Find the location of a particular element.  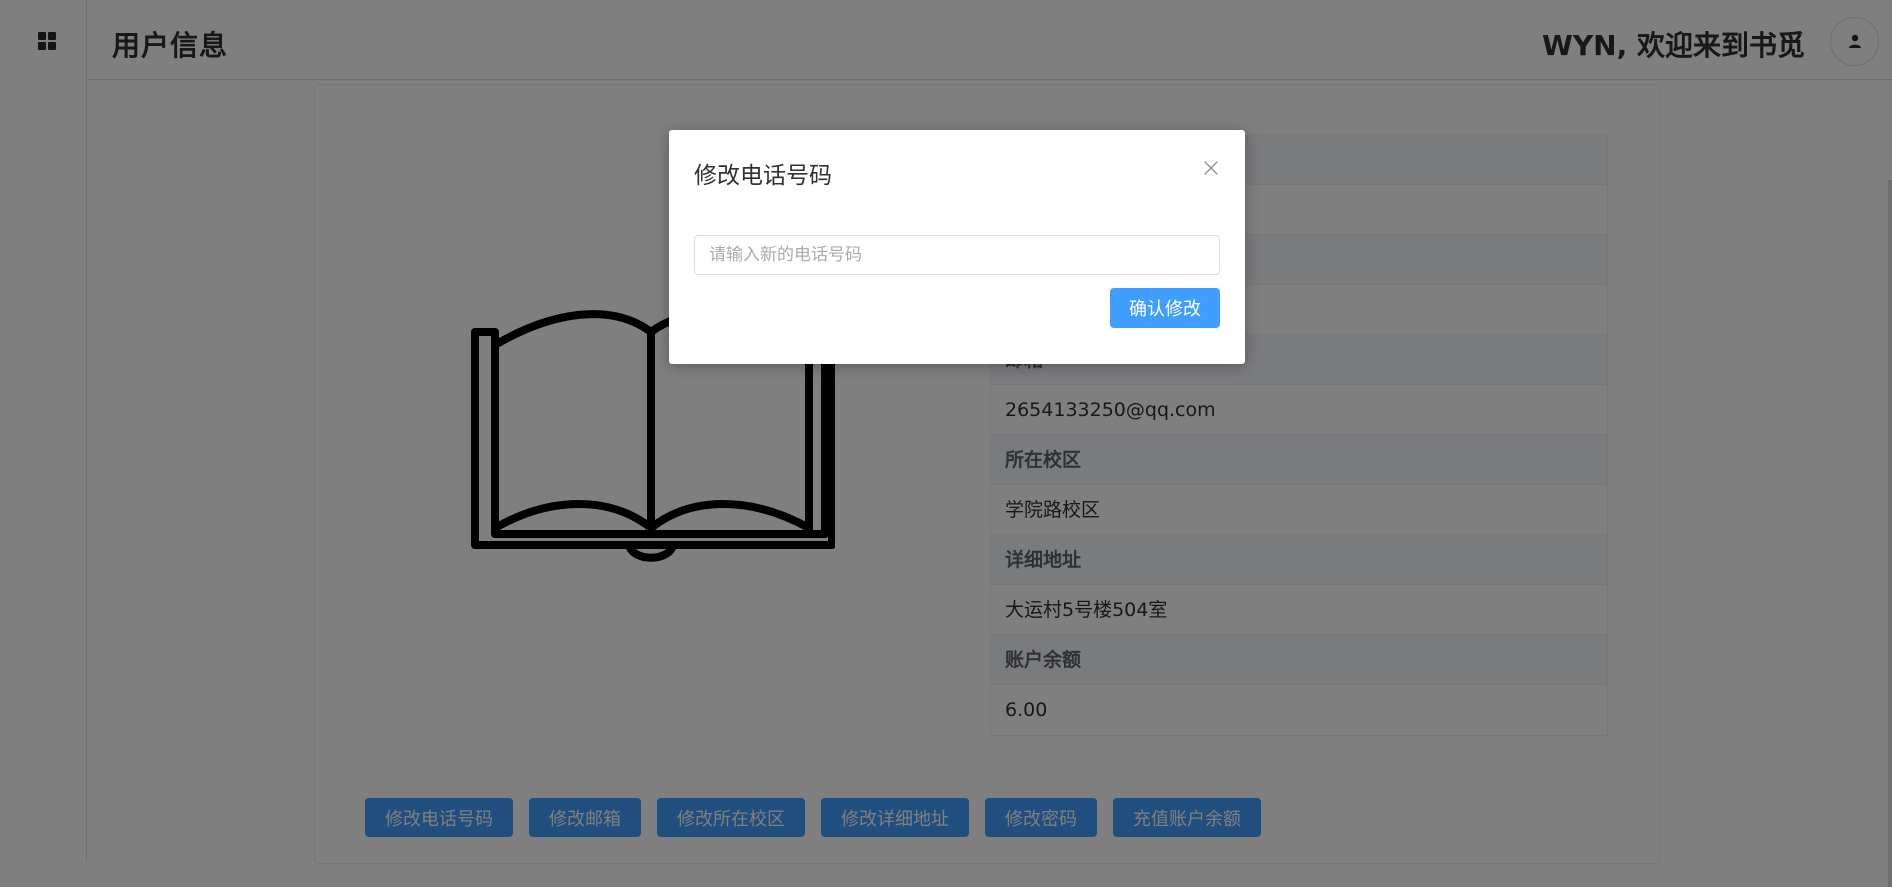

confirm-button: 确认修改 is located at coordinates (1165, 308).